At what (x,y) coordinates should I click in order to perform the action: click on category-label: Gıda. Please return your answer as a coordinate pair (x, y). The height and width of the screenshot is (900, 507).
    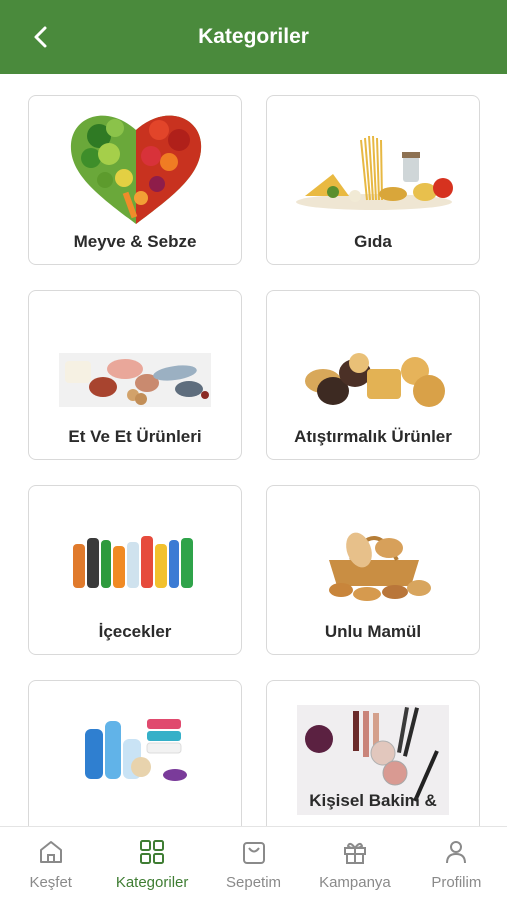
    Looking at the image, I should click on (373, 241).